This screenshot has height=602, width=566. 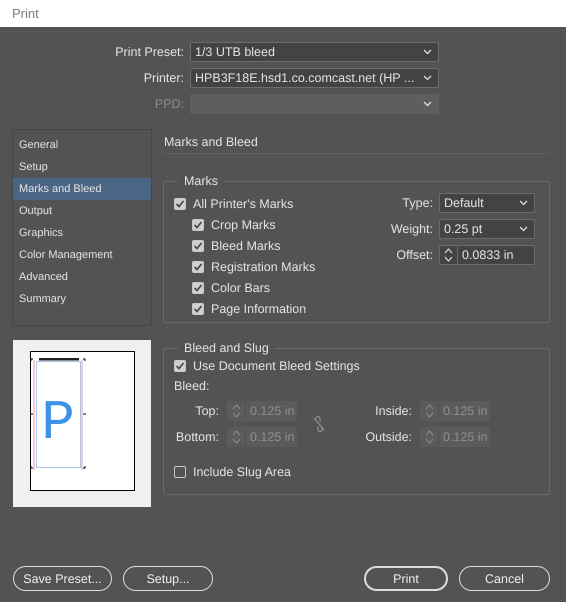 I want to click on field-label: Print Preset:, so click(x=149, y=52).